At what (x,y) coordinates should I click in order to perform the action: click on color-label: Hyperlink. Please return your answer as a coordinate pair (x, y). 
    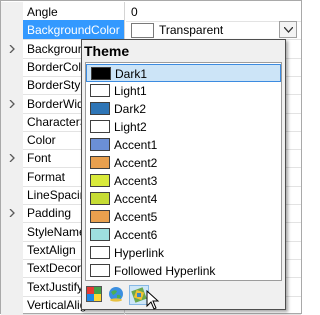
    Looking at the image, I should click on (139, 253).